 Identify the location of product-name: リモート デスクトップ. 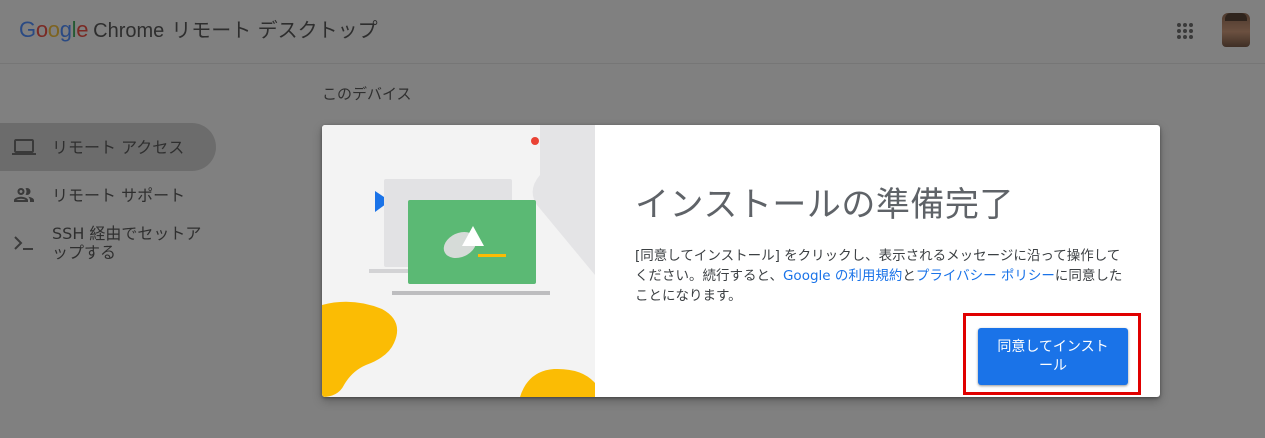
(274, 30).